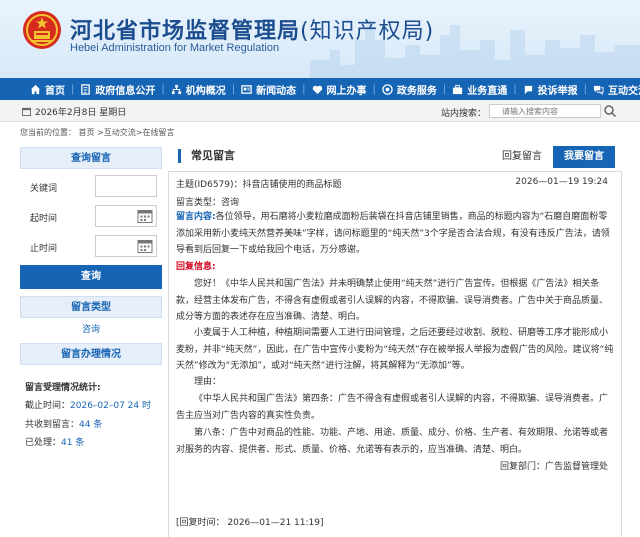 The width and height of the screenshot is (640, 537). What do you see at coordinates (44, 249) in the screenshot?
I see `end-time-label: 止时间` at bounding box center [44, 249].